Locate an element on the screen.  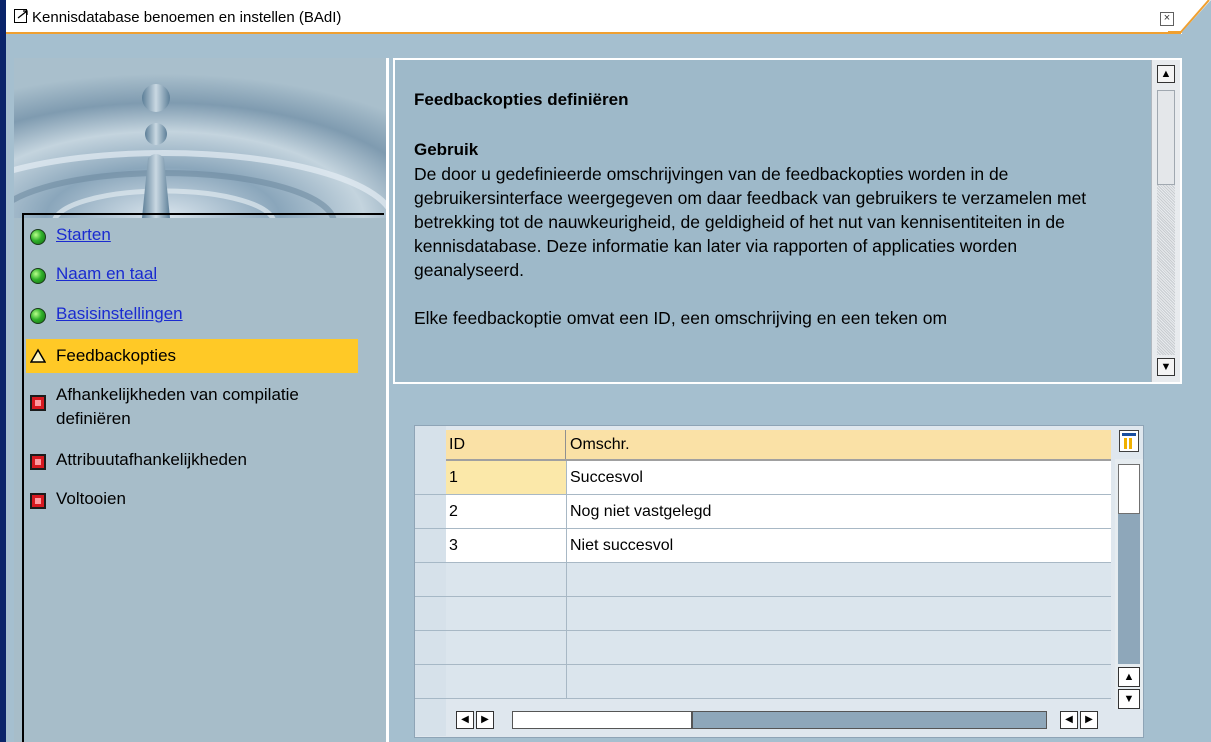
nav-item-attribuutafhankelijkheden: Attribuutafhankelijkheden is located at coordinates (138, 460).